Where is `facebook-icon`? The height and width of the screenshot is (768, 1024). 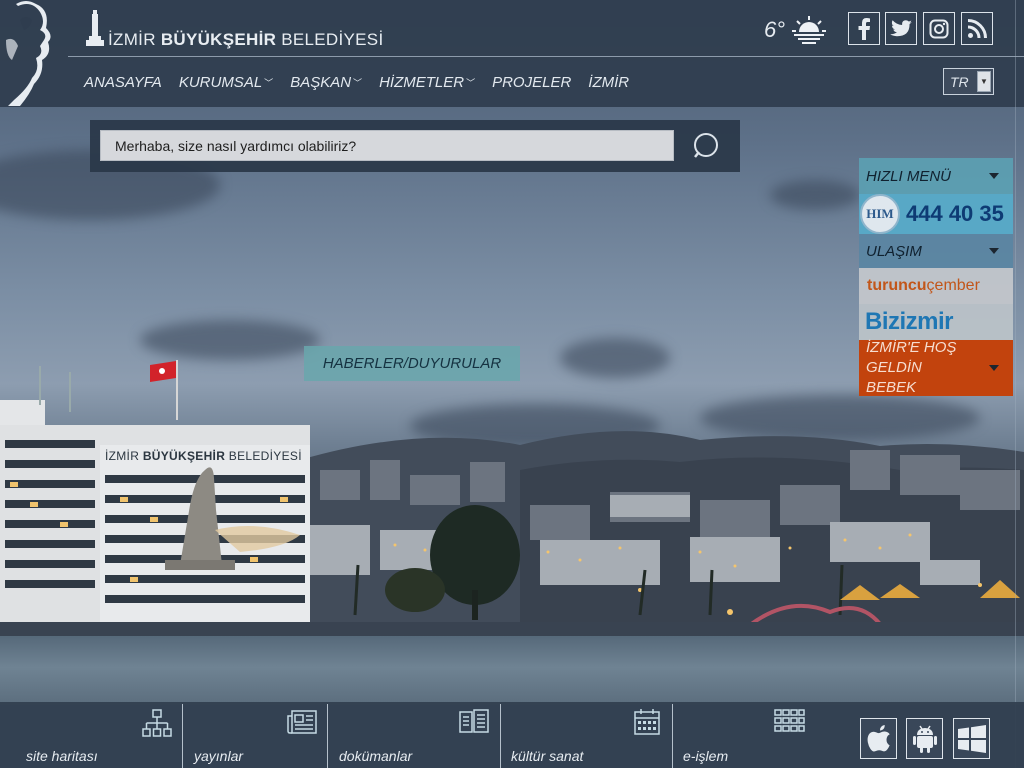 facebook-icon is located at coordinates (864, 28).